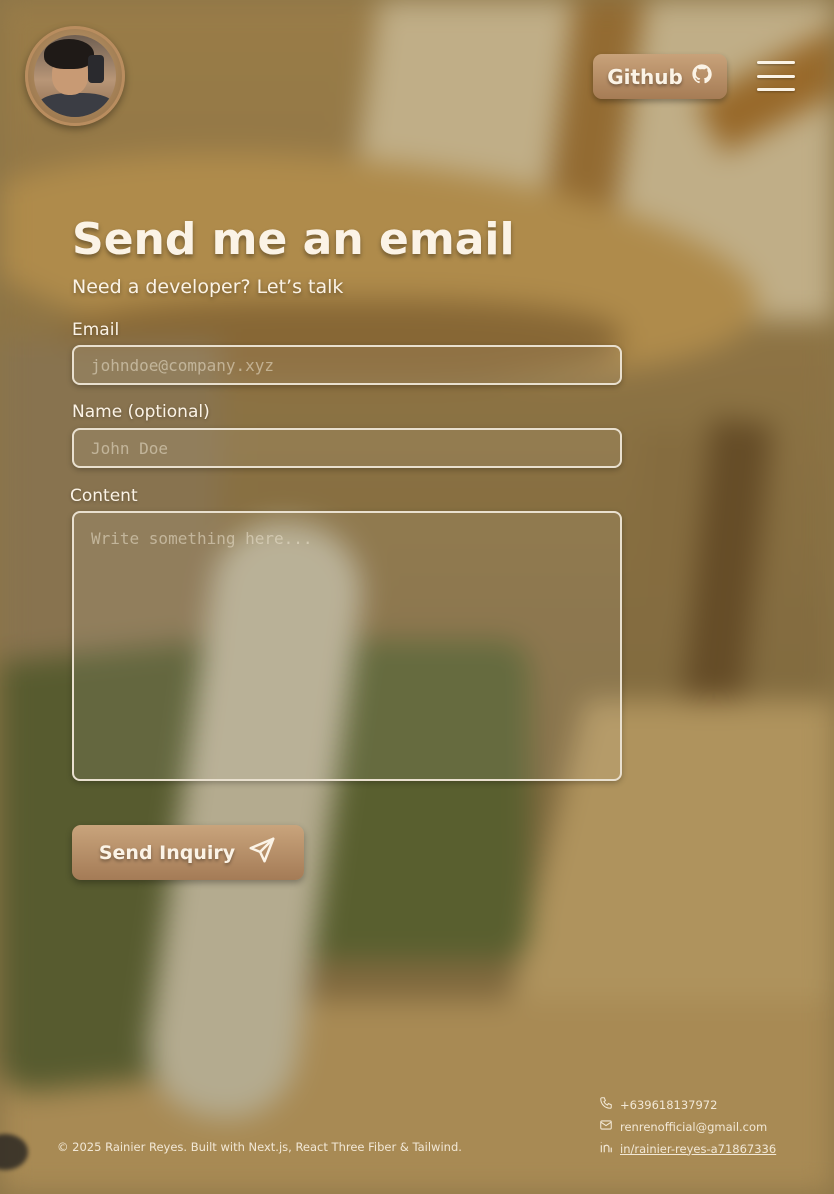 The image size is (834, 1194). What do you see at coordinates (645, 76) in the screenshot?
I see `github-button-label: Github` at bounding box center [645, 76].